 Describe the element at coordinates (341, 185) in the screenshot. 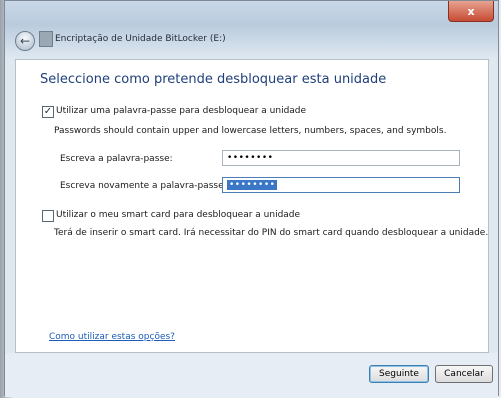

I see `confirm-password-input: ••••••••` at that location.